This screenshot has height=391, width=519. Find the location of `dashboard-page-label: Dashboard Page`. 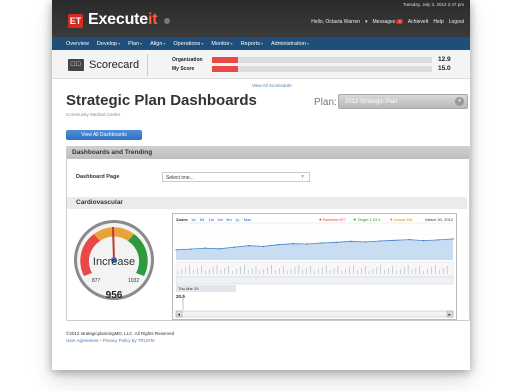

dashboard-page-label: Dashboard Page is located at coordinates (98, 177).